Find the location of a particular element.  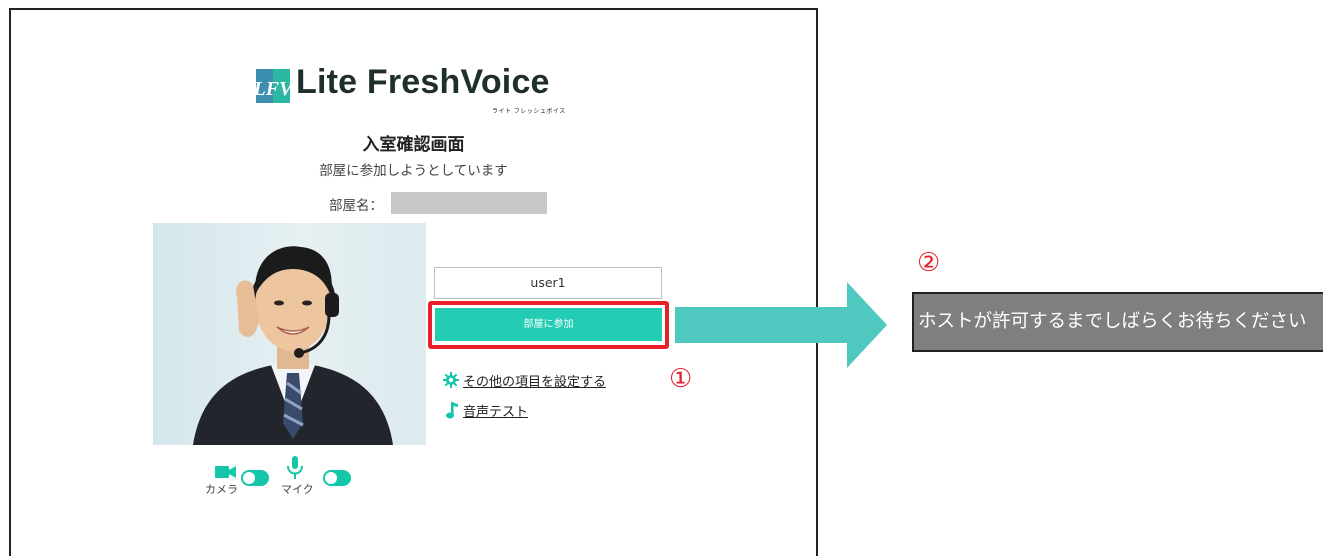

audio-test-link-text: 音声テスト is located at coordinates (495, 410).